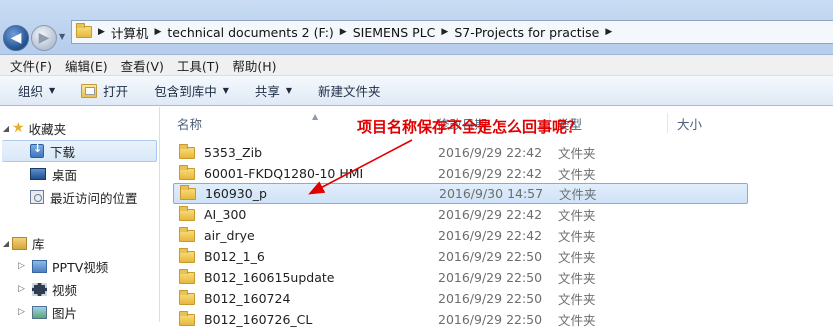  I want to click on include-in-library-button: 包含到库中 ▼, so click(191, 90).